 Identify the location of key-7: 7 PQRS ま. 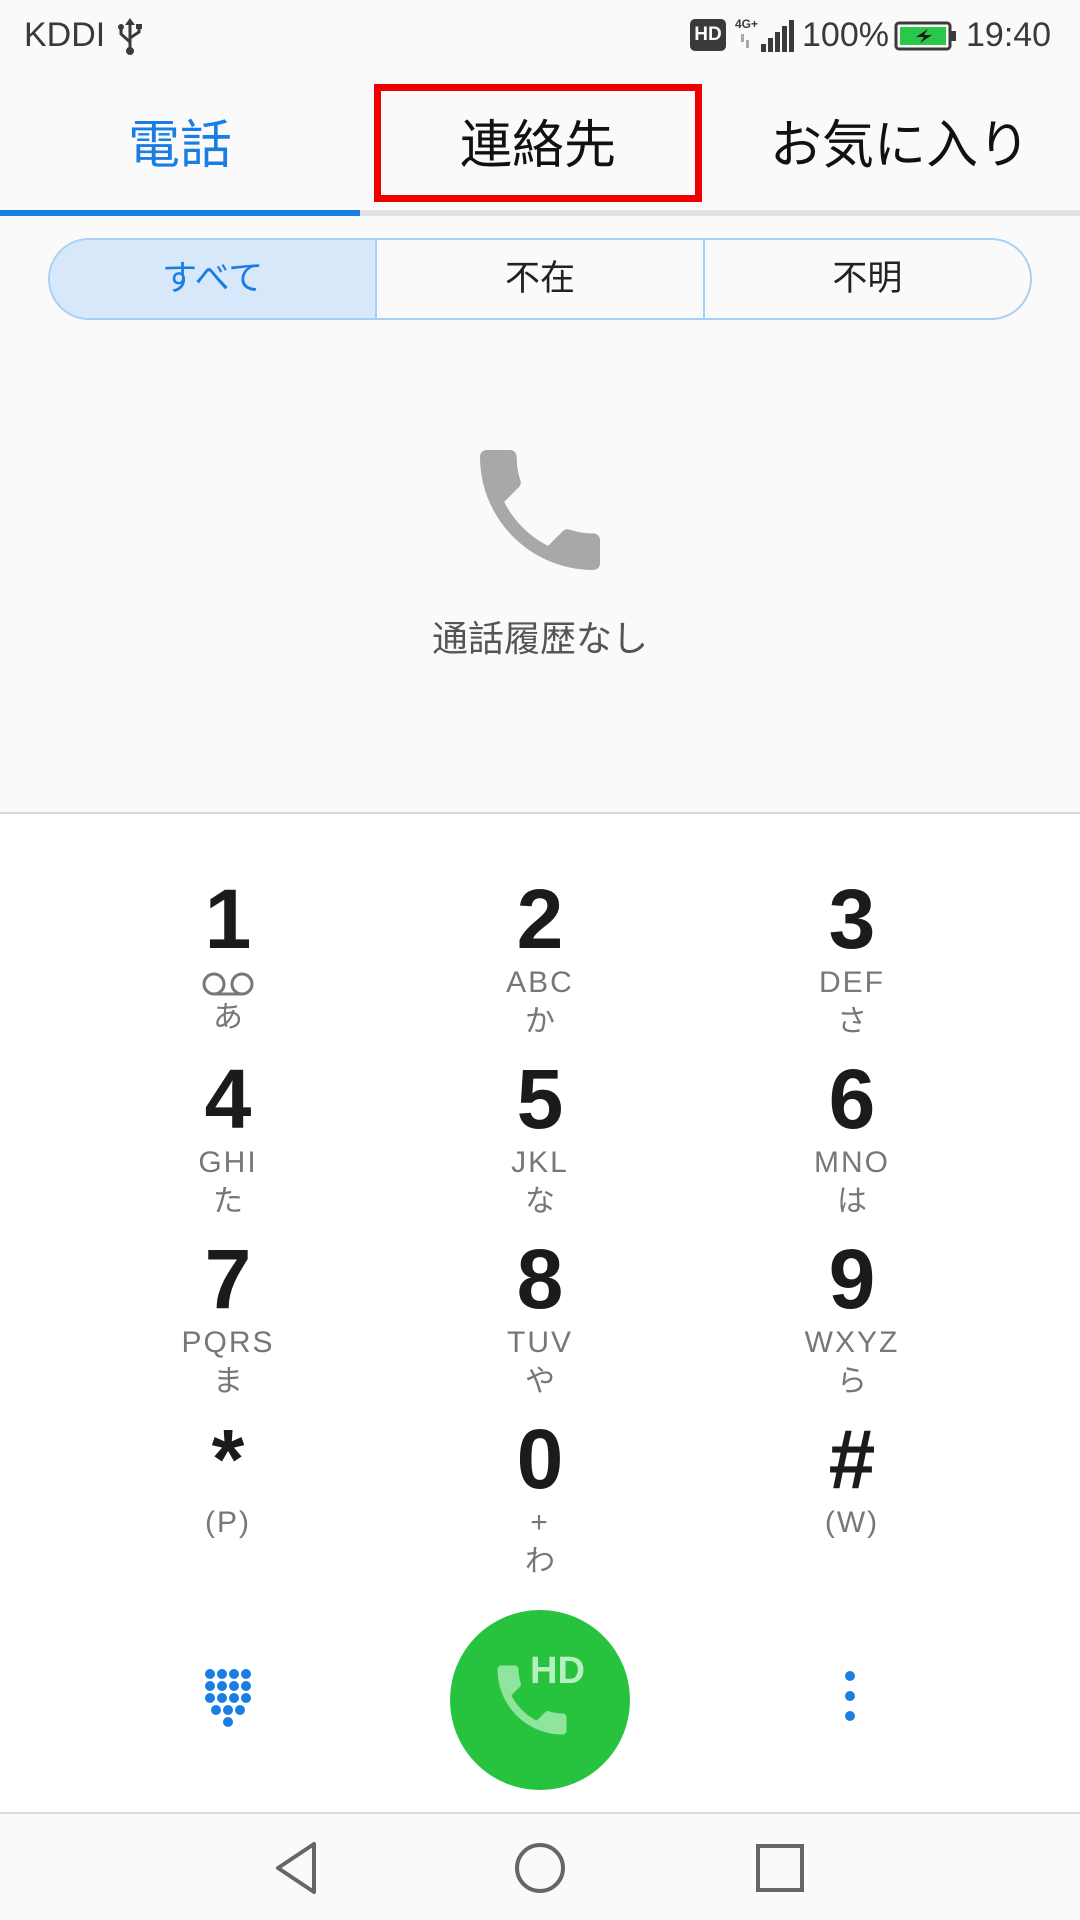
(228, 1318).